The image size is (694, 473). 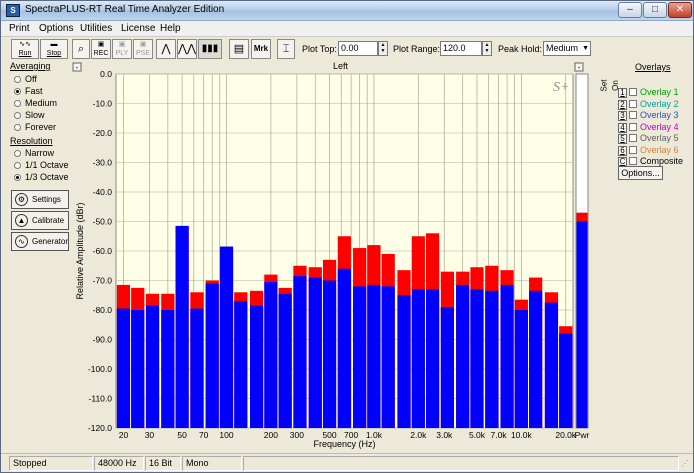 What do you see at coordinates (48, 220) in the screenshot?
I see `calibrate-label: Calibrate` at bounding box center [48, 220].